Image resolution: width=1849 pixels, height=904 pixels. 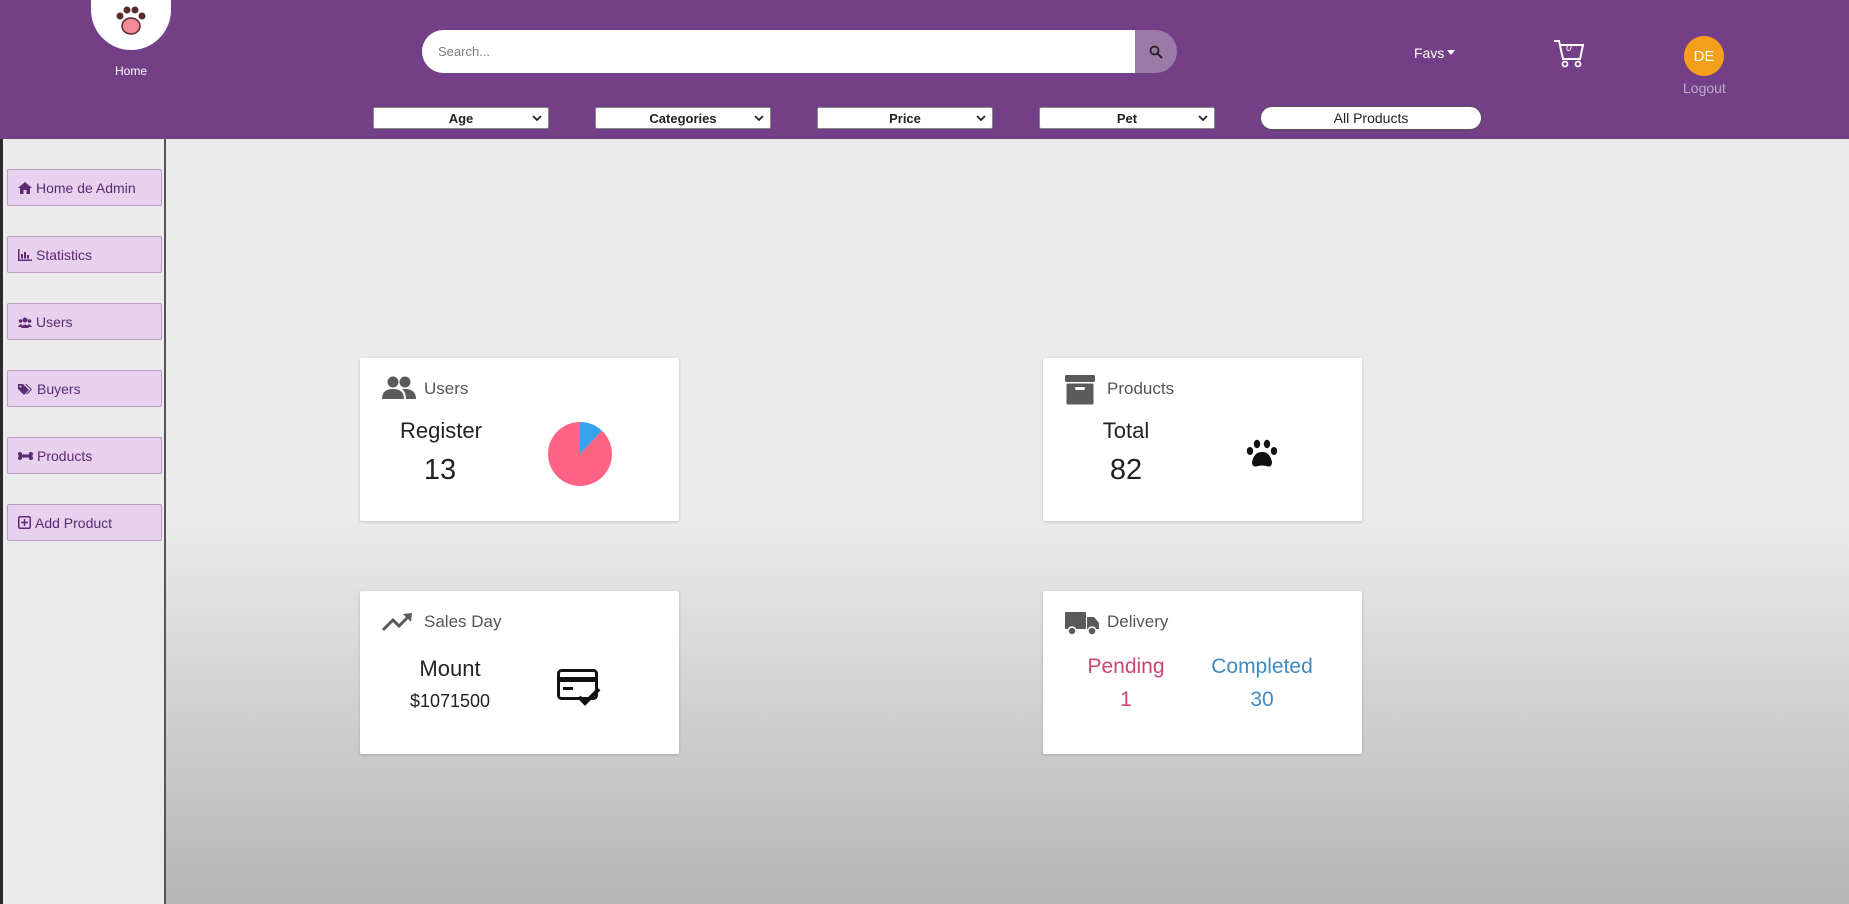 What do you see at coordinates (580, 454) in the screenshot?
I see `users-pie-chart` at bounding box center [580, 454].